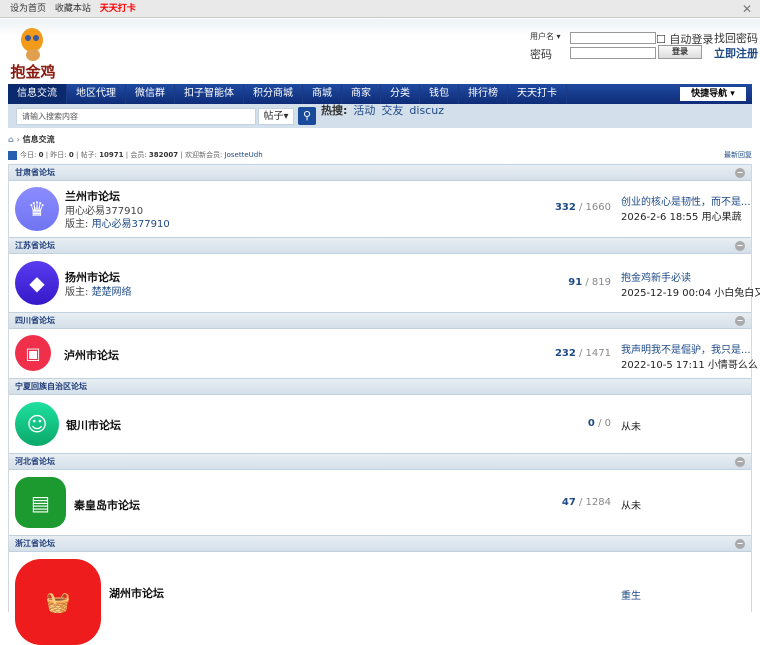  What do you see at coordinates (73, 9) in the screenshot?
I see `bookmark-link: 收藏本站` at bounding box center [73, 9].